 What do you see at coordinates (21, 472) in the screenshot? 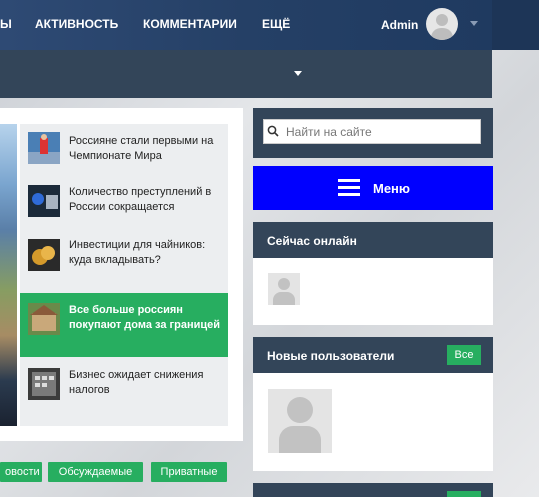
I see `tag-news-button: овости` at bounding box center [21, 472].